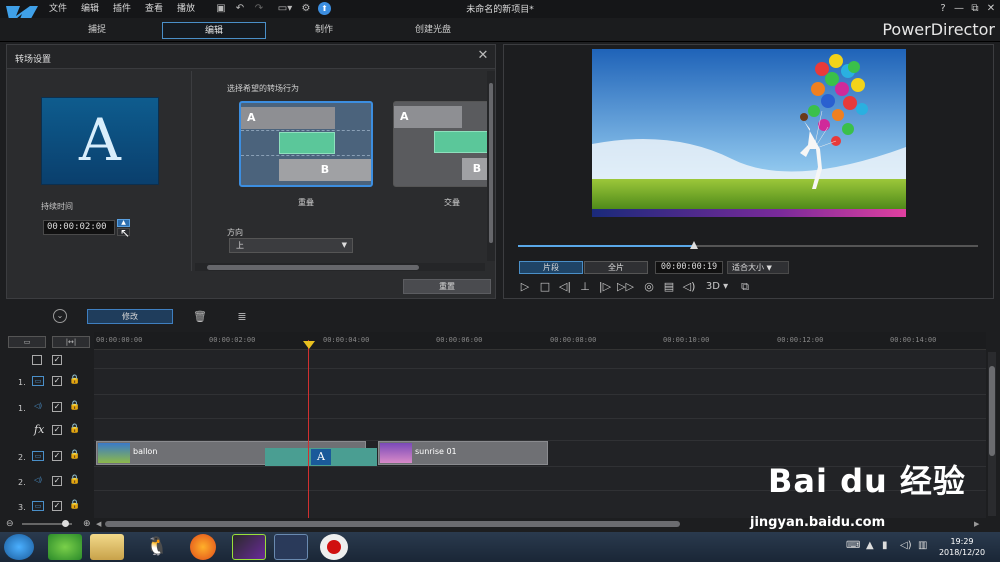 This screenshot has height=562, width=1000. I want to click on video-clip-sunrise: sunrise 01, so click(463, 453).